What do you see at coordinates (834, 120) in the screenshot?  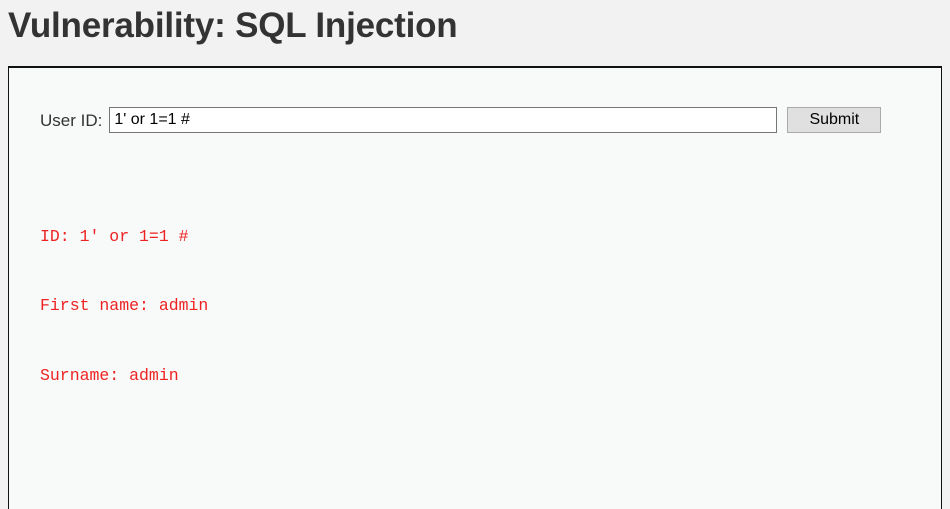 I see `submit-button: Submit` at bounding box center [834, 120].